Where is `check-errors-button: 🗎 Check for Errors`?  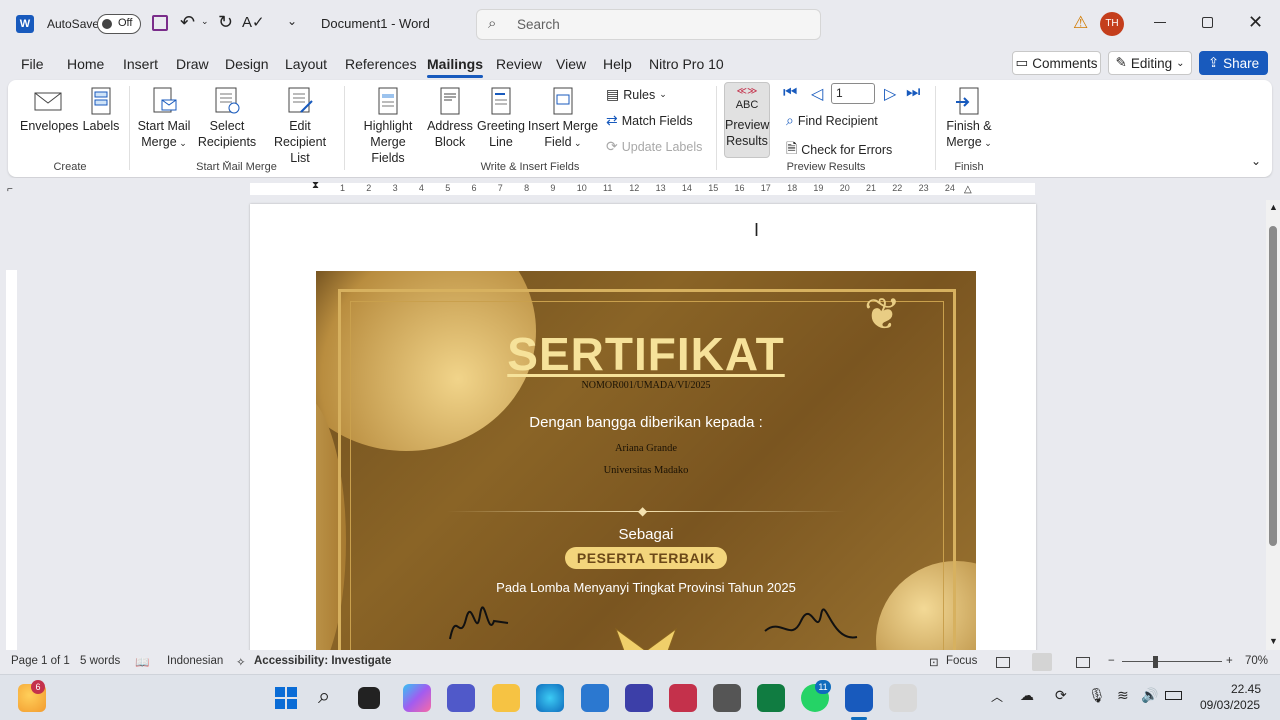 check-errors-button: 🗎 Check for Errors is located at coordinates (839, 150).